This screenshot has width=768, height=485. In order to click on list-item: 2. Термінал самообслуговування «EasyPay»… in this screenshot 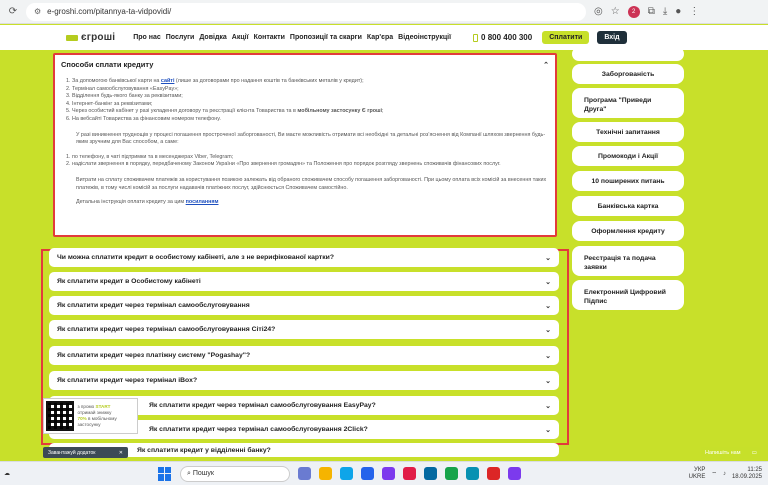, I will do `click(122, 88)`.